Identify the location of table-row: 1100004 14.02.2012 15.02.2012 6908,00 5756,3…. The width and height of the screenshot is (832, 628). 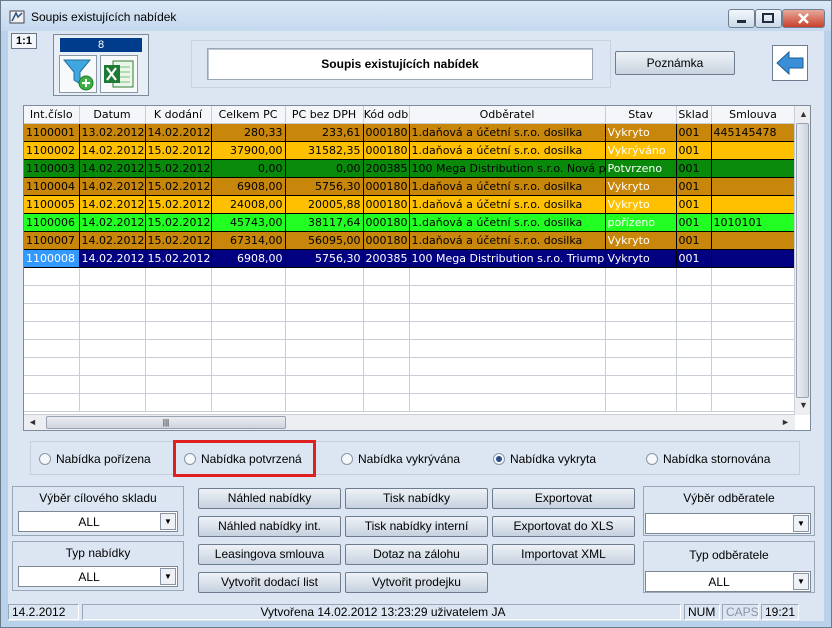
(410, 186).